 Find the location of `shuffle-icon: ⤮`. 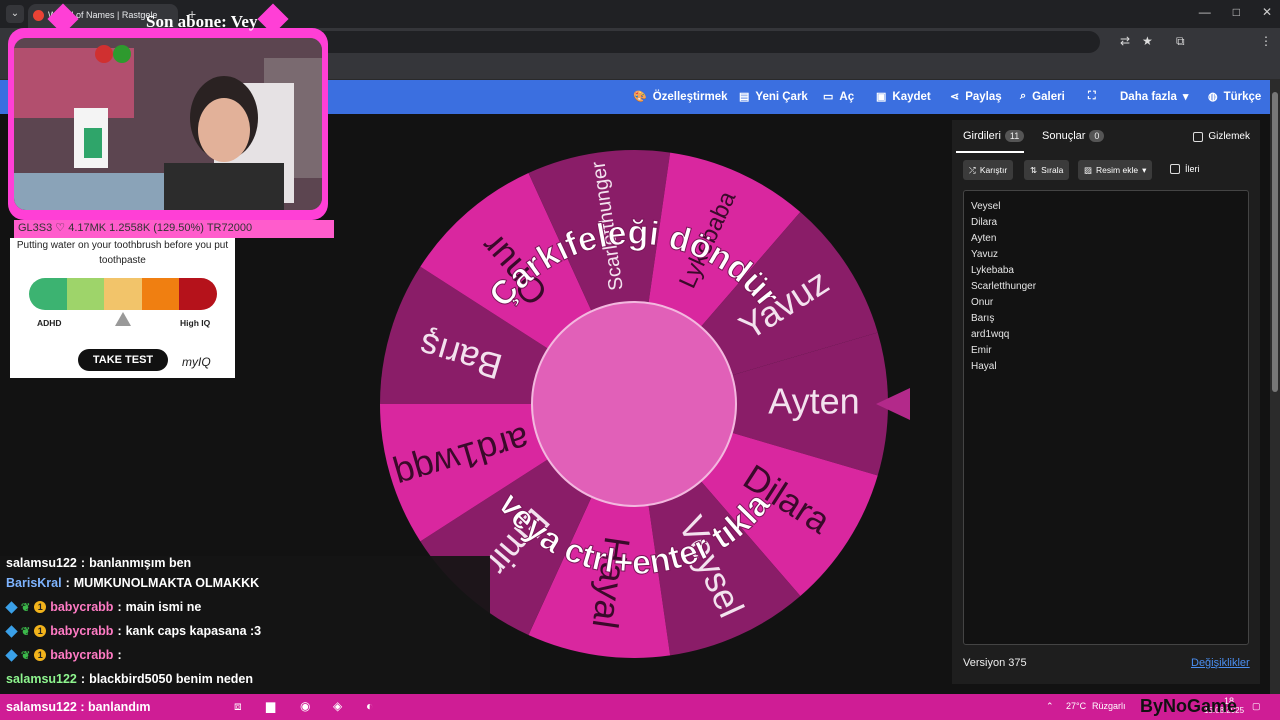

shuffle-icon: ⤮ is located at coordinates (972, 169).